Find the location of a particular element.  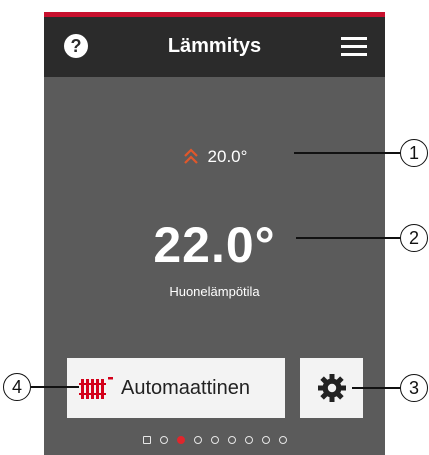

double-chevron-up-icon is located at coordinates (190, 156).